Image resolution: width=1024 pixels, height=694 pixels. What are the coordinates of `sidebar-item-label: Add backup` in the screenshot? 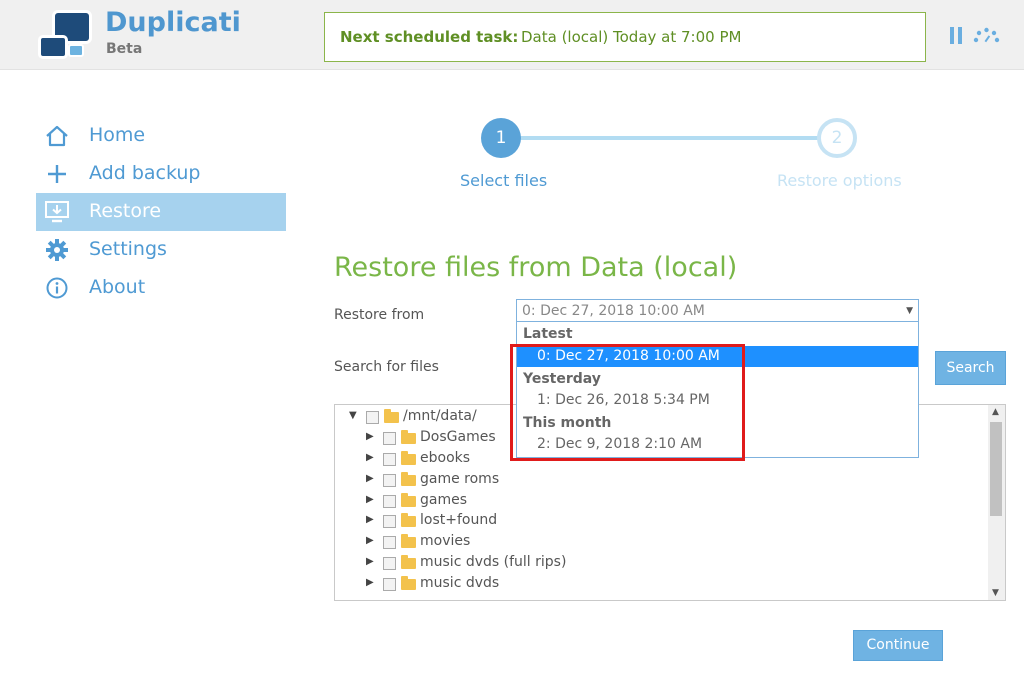 It's located at (145, 173).